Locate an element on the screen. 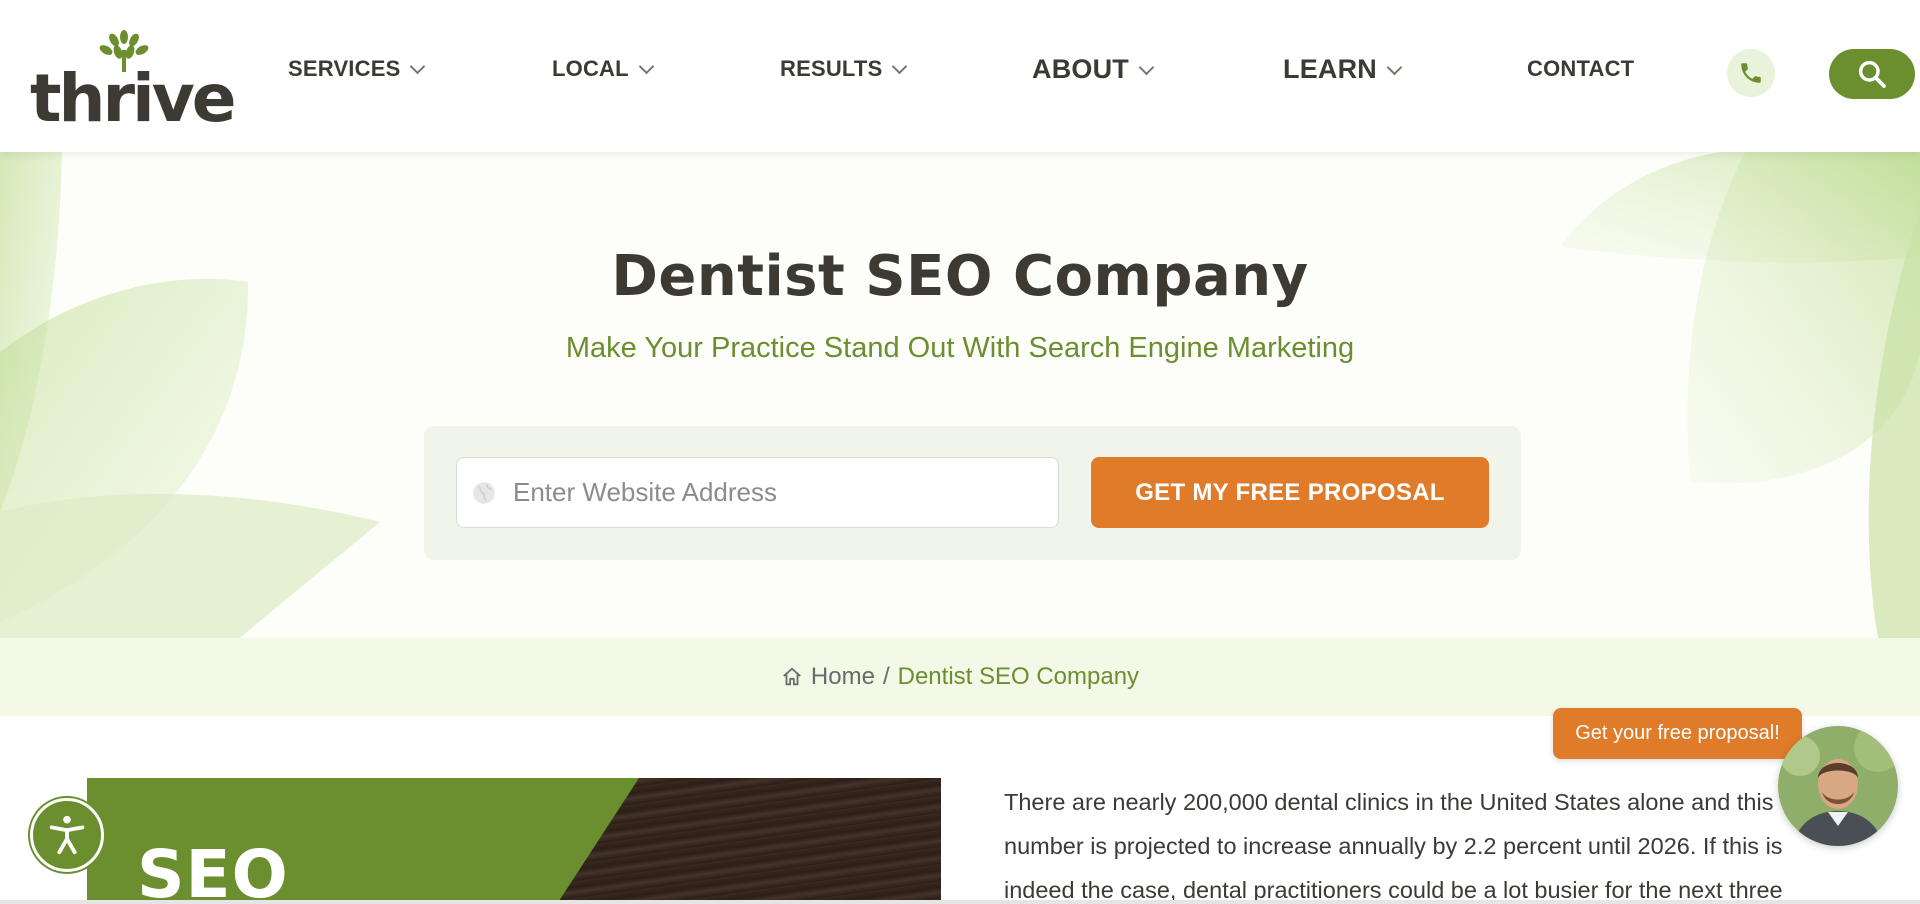 The image size is (1920, 904). accessibility-icon is located at coordinates (67, 835).